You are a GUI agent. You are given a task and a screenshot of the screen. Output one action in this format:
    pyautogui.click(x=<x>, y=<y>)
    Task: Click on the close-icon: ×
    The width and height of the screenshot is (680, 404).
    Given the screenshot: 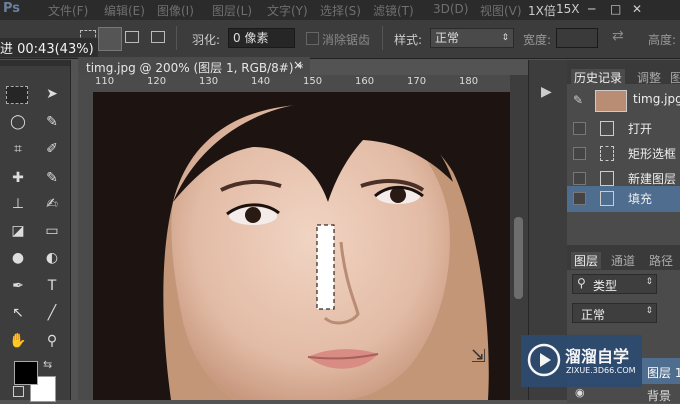 What is the action you would take?
    pyautogui.click(x=298, y=65)
    